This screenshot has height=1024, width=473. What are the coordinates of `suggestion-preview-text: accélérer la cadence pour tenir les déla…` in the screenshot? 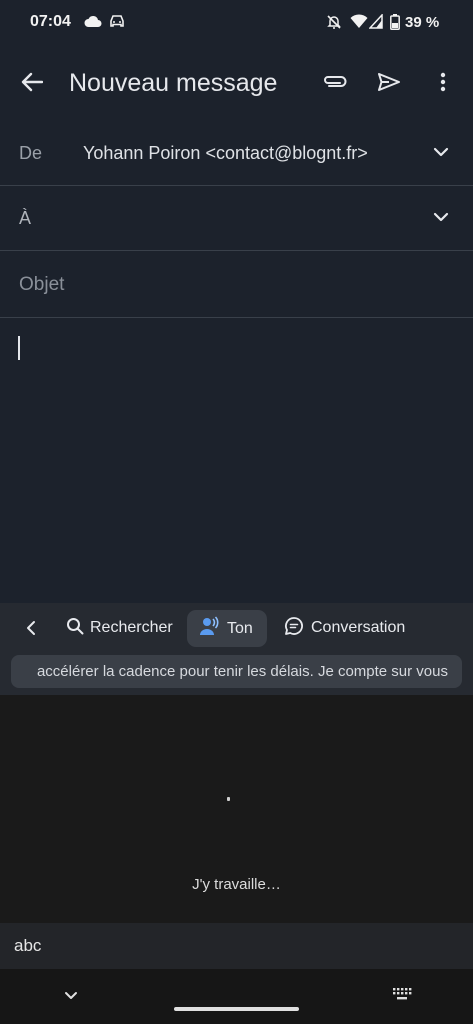 It's located at (242, 671).